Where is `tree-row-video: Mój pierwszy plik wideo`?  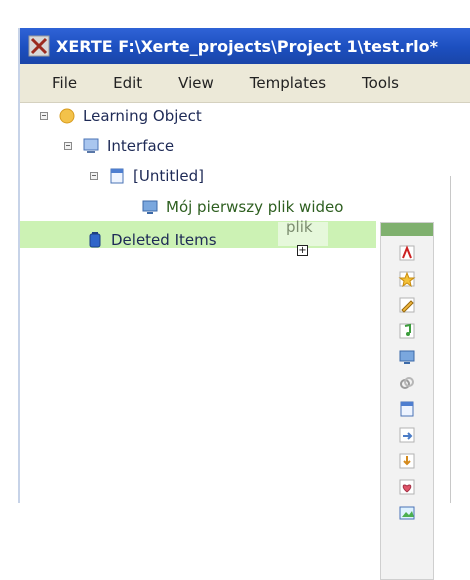
tree-row-video: Mój pierwszy plik wideo is located at coordinates (242, 207).